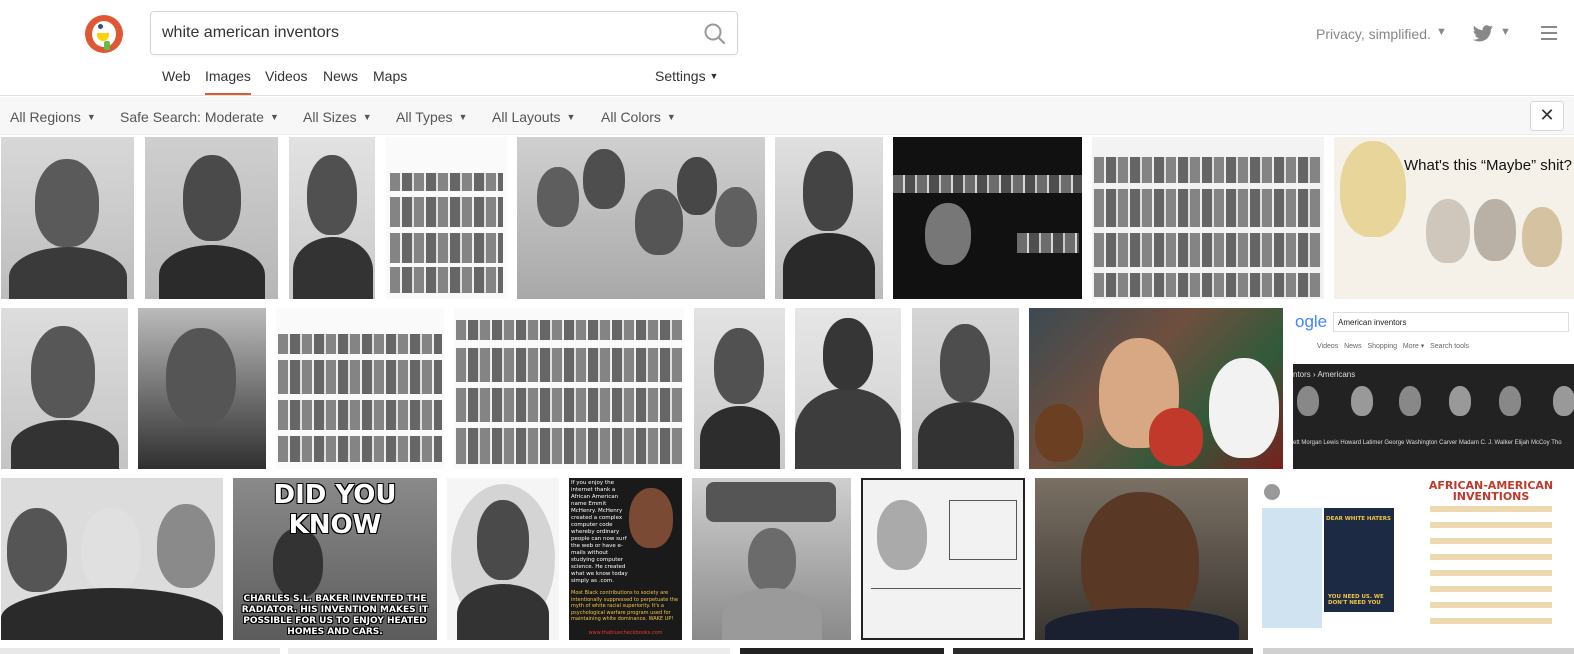 Image resolution: width=1574 pixels, height=654 pixels. Describe the element at coordinates (1393, 346) in the screenshot. I see `google-tabs: Videos News Shopping More ▾ Search tools` at that location.